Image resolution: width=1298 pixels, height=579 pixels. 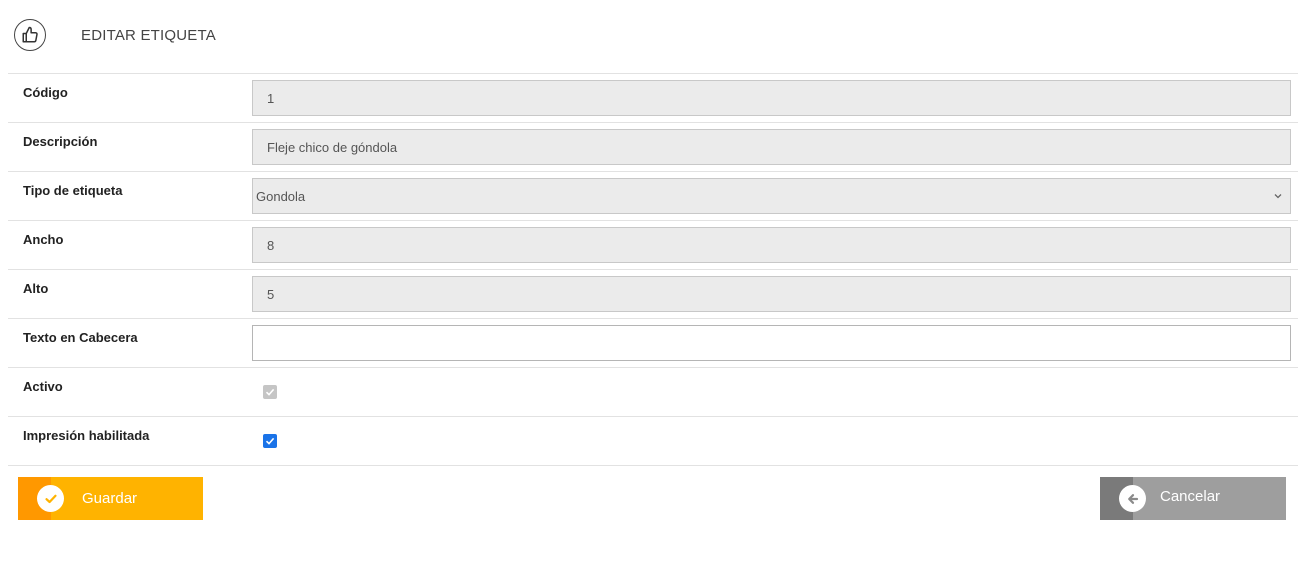 What do you see at coordinates (1132, 498) in the screenshot?
I see `arrow-left-icon` at bounding box center [1132, 498].